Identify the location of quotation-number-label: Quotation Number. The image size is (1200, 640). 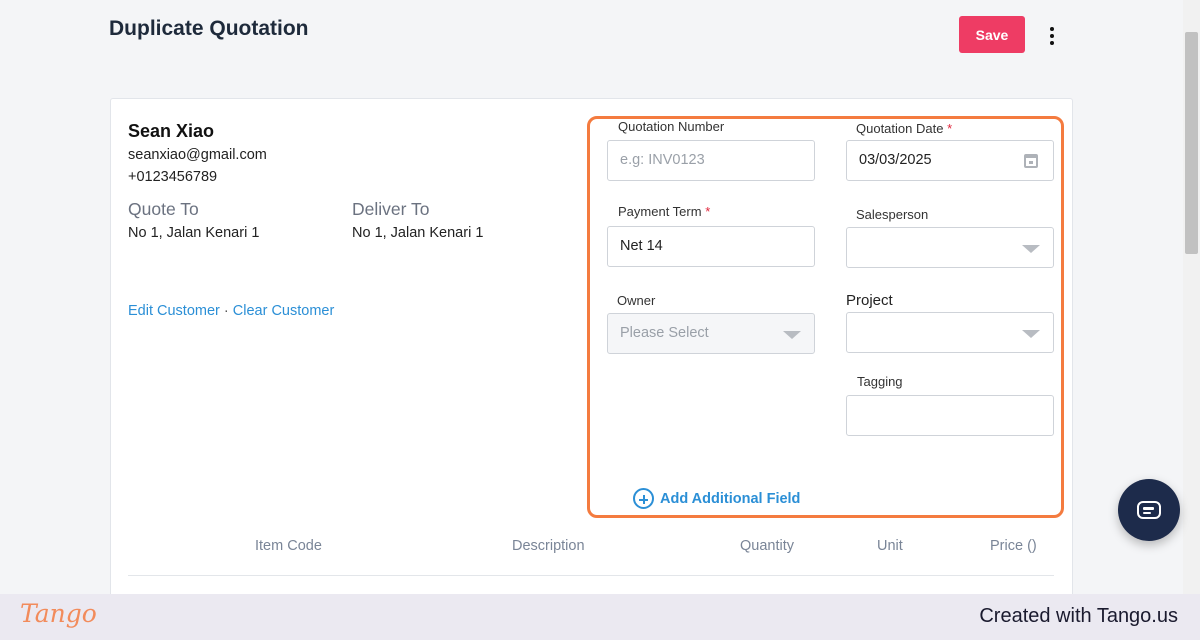
(671, 126).